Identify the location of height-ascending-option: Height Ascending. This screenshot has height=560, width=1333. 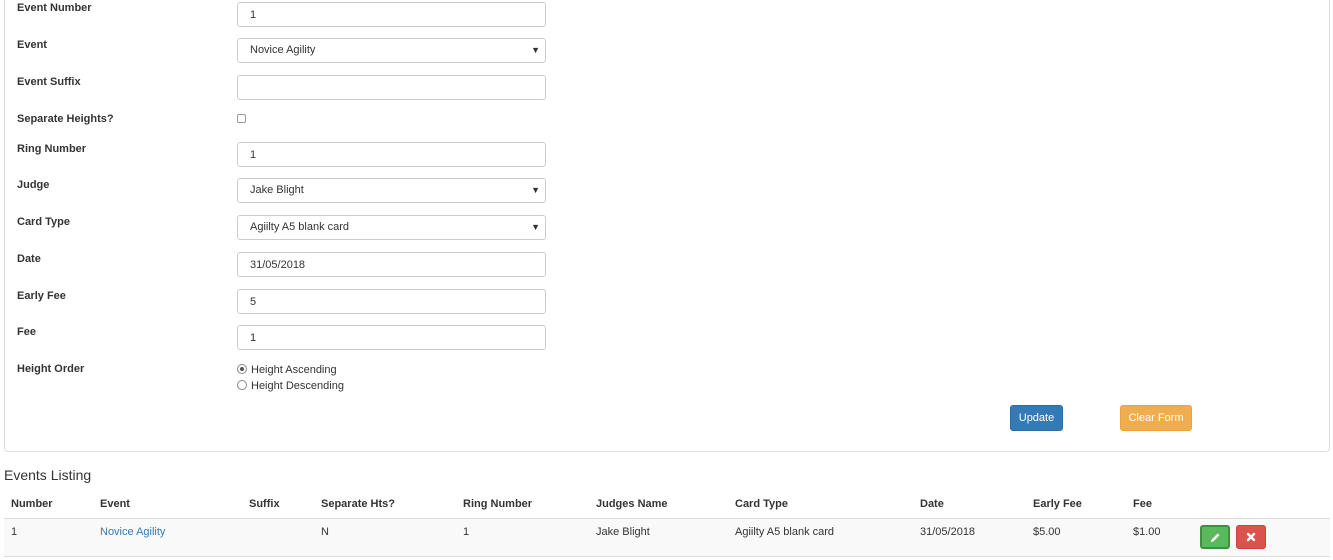
(287, 370).